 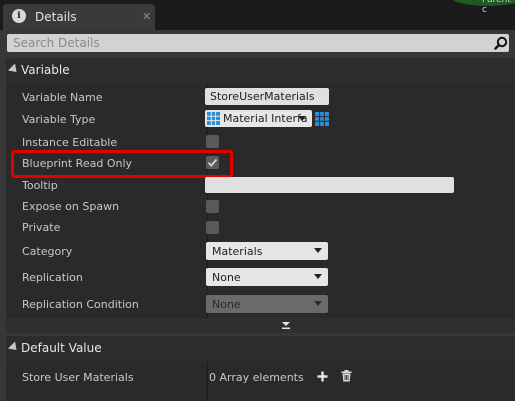 I want to click on section-header-default-value: Default Value, so click(x=260, y=349).